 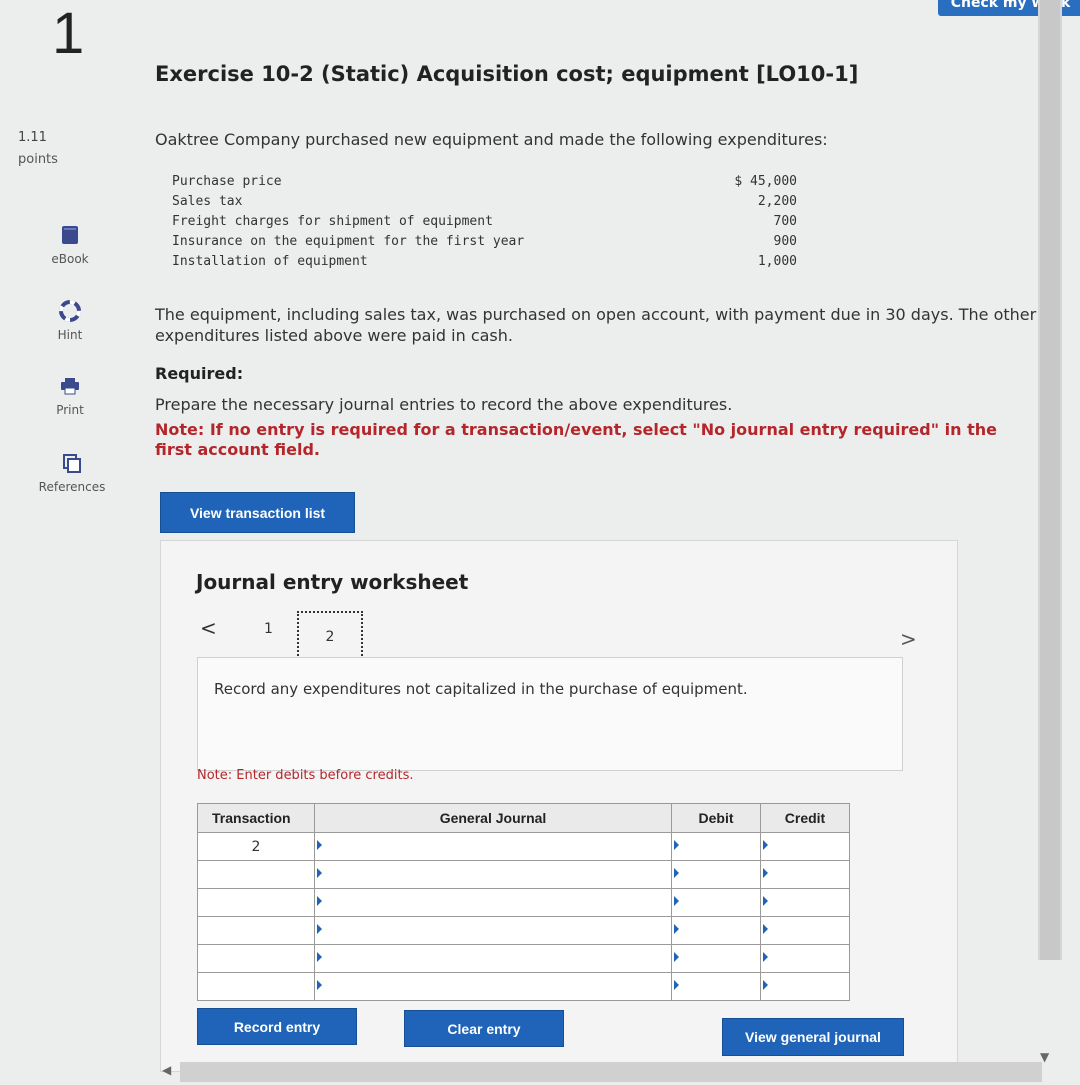 What do you see at coordinates (777, 201) in the screenshot?
I see `expenditure-amount: 2,200` at bounding box center [777, 201].